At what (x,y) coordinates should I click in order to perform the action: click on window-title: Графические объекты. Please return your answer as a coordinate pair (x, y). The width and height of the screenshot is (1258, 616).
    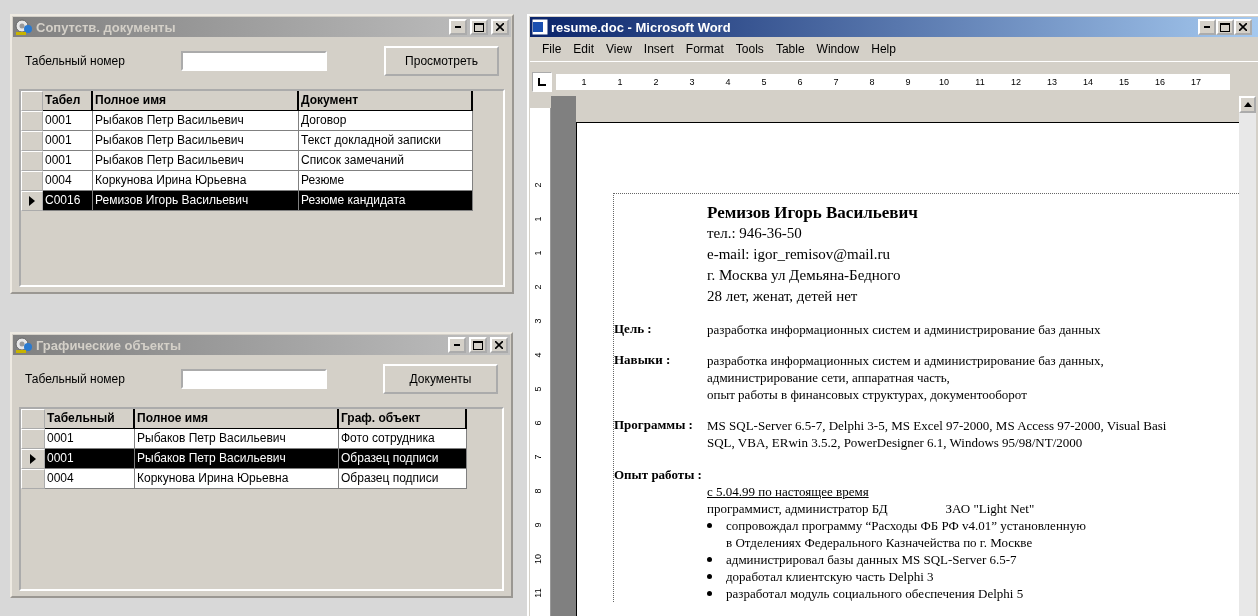
    Looking at the image, I should click on (109, 345).